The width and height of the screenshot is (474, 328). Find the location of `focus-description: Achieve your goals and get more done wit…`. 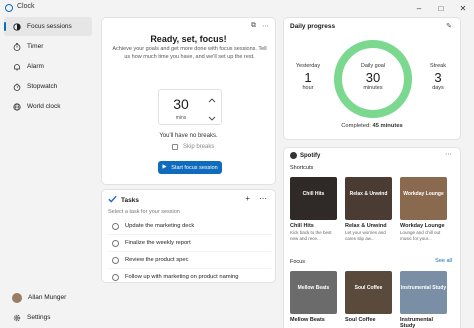

focus-description: Achieve your goals and get more done wit… is located at coordinates (189, 53).